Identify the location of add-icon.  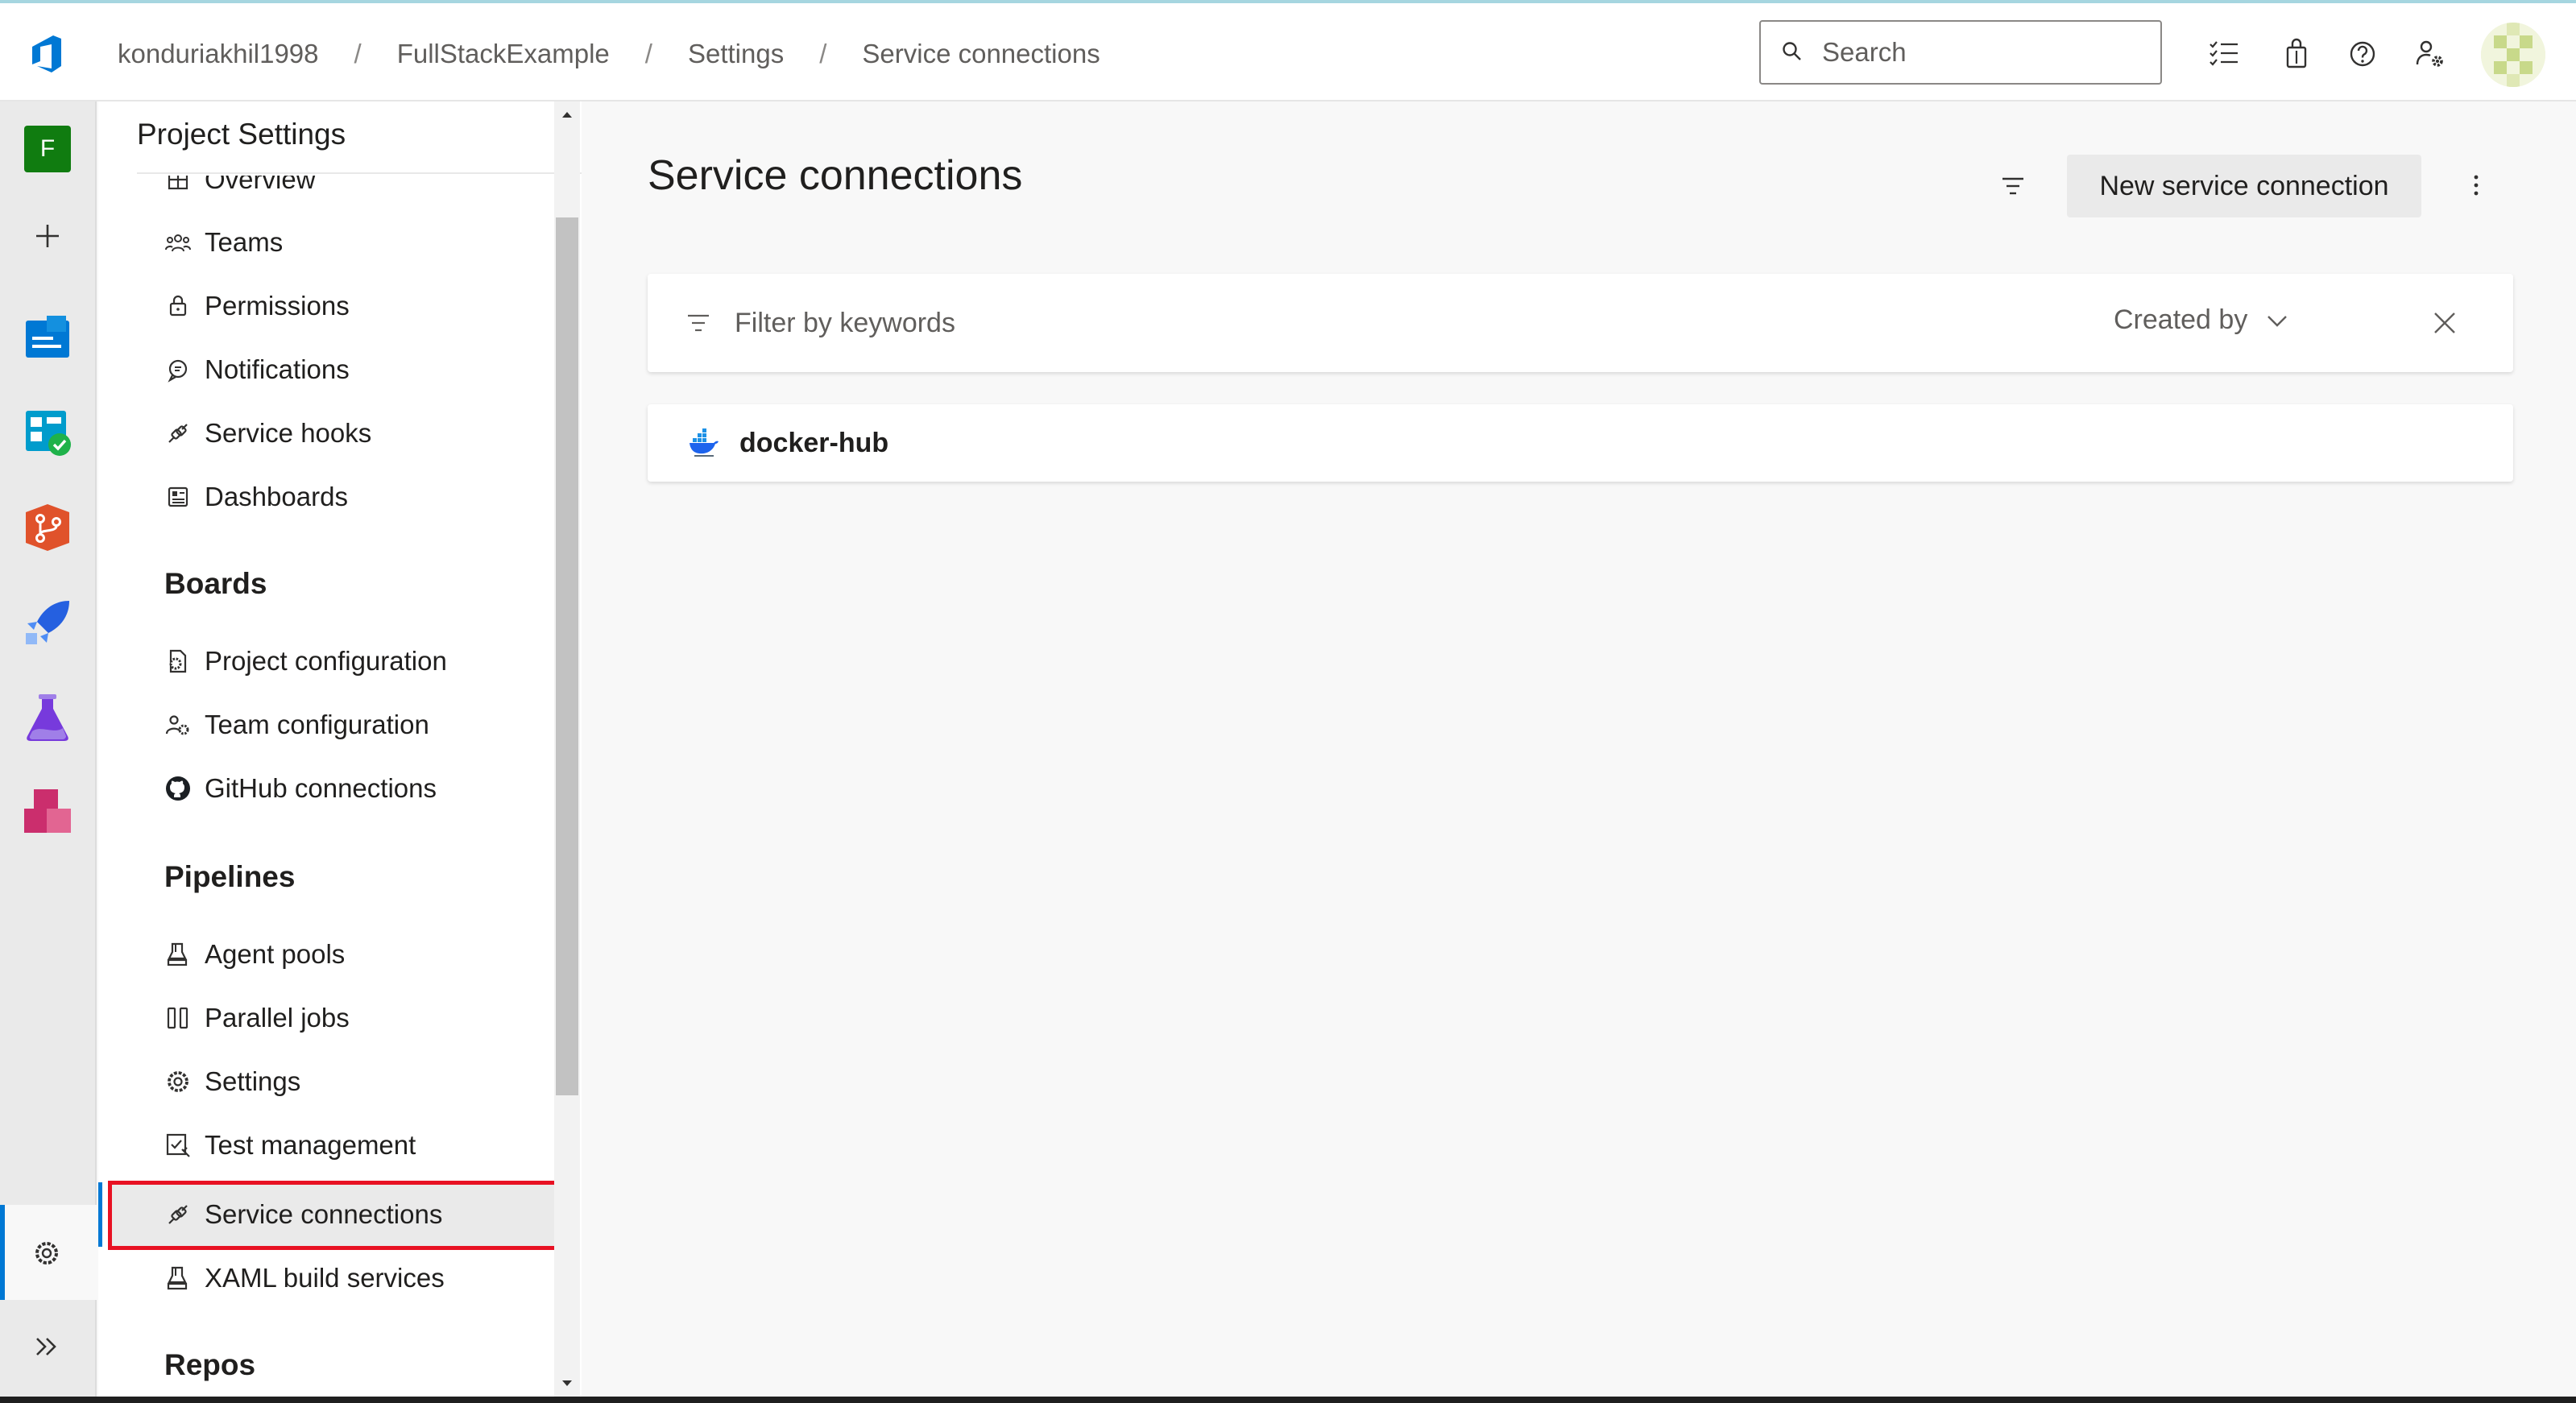
(47, 236).